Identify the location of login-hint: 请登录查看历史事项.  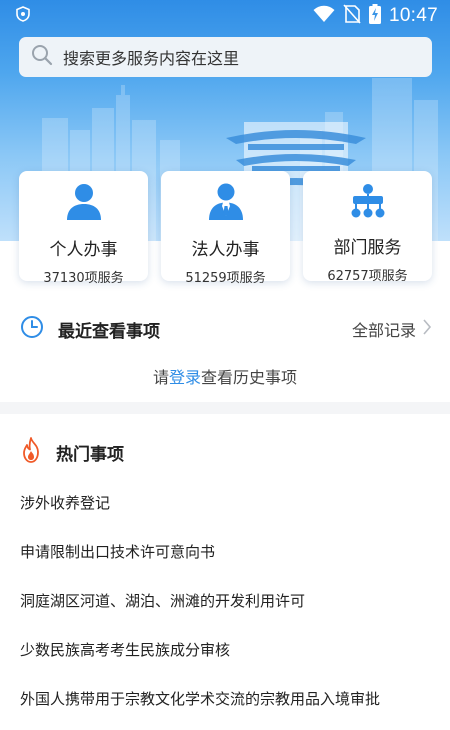
(225, 376).